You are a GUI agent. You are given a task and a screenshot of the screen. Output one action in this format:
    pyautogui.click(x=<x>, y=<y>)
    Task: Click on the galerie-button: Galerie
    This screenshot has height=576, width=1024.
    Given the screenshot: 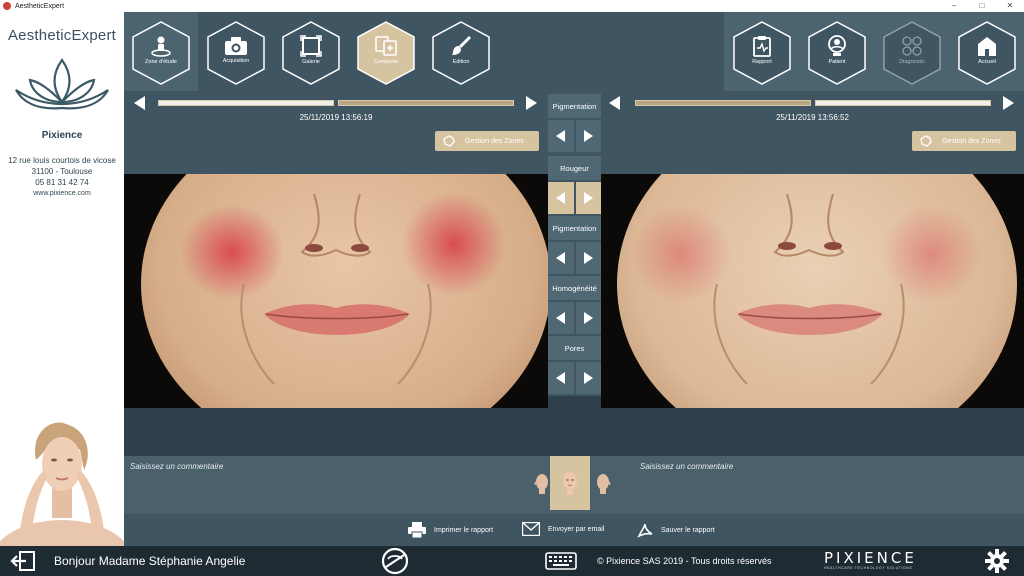 What is the action you would take?
    pyautogui.click(x=311, y=53)
    